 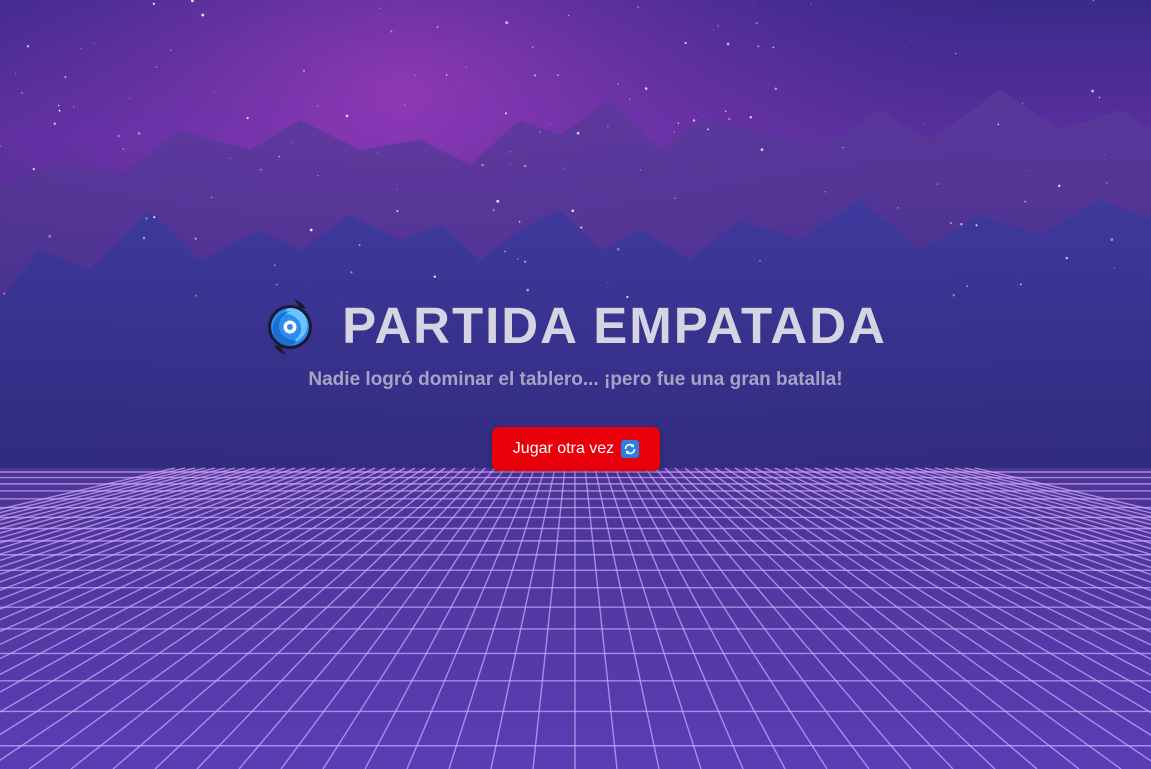 I want to click on play-again-button: Jugar otra vez, so click(x=576, y=449).